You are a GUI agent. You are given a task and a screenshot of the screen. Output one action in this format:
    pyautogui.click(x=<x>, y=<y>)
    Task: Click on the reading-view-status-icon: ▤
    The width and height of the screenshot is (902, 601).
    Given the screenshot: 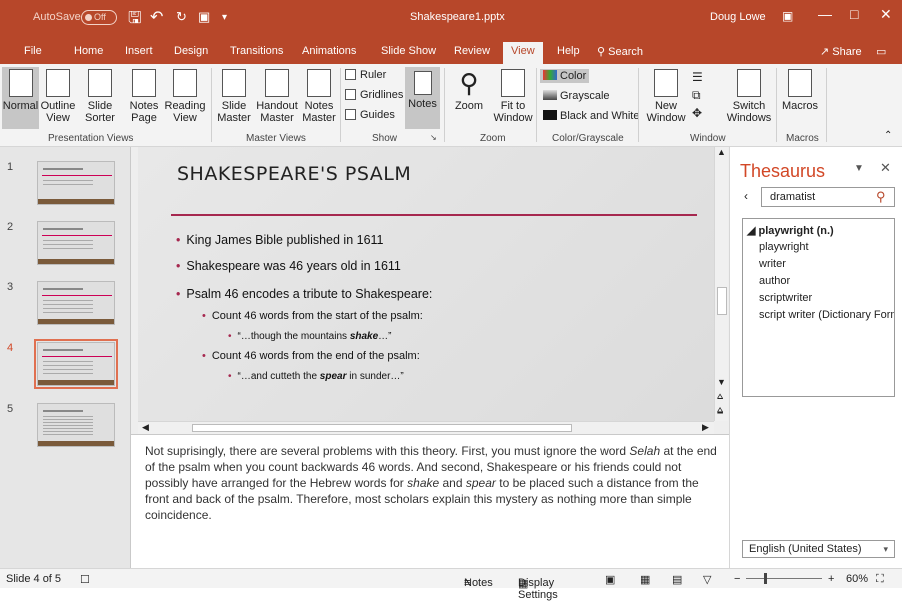 What is the action you would take?
    pyautogui.click(x=677, y=579)
    